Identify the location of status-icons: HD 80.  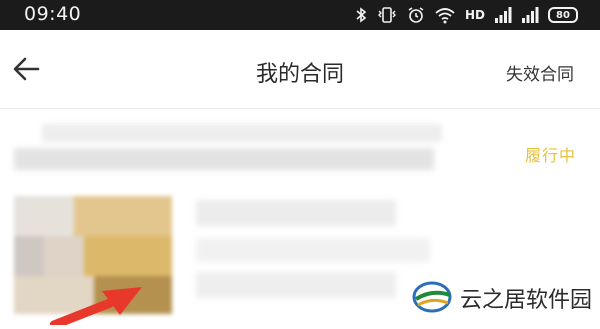
(466, 15).